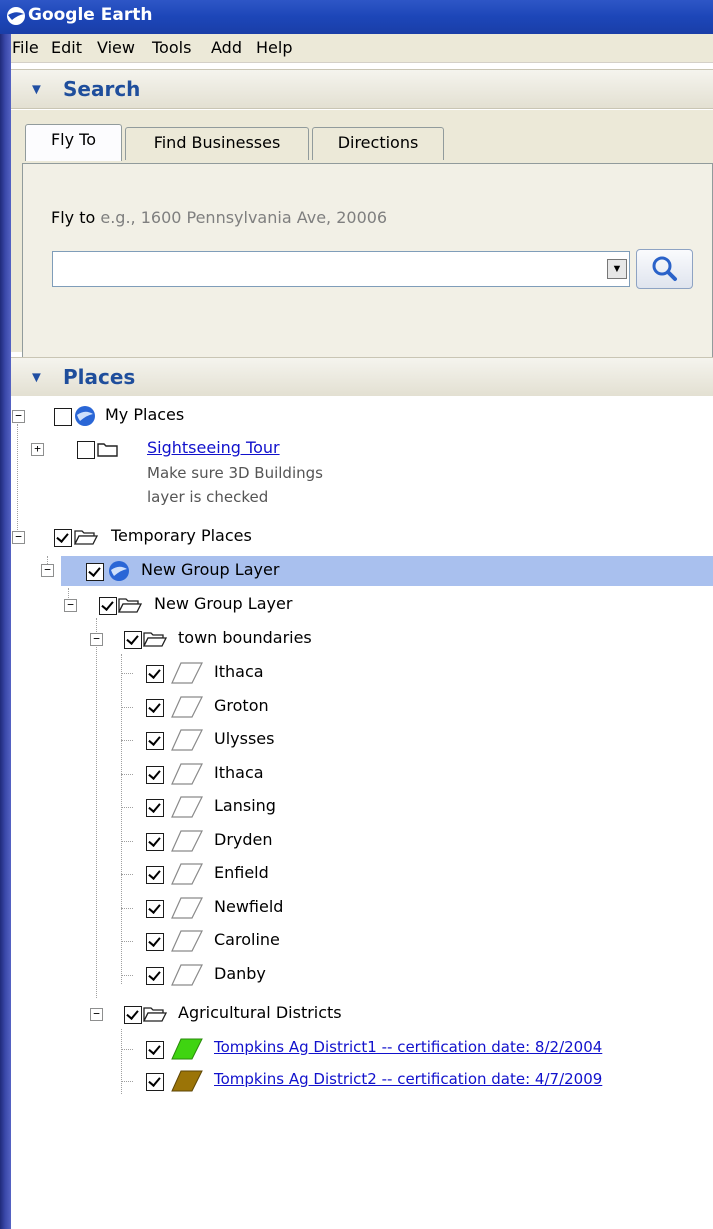 The height and width of the screenshot is (1229, 713). I want to click on menu-view: View, so click(116, 47).